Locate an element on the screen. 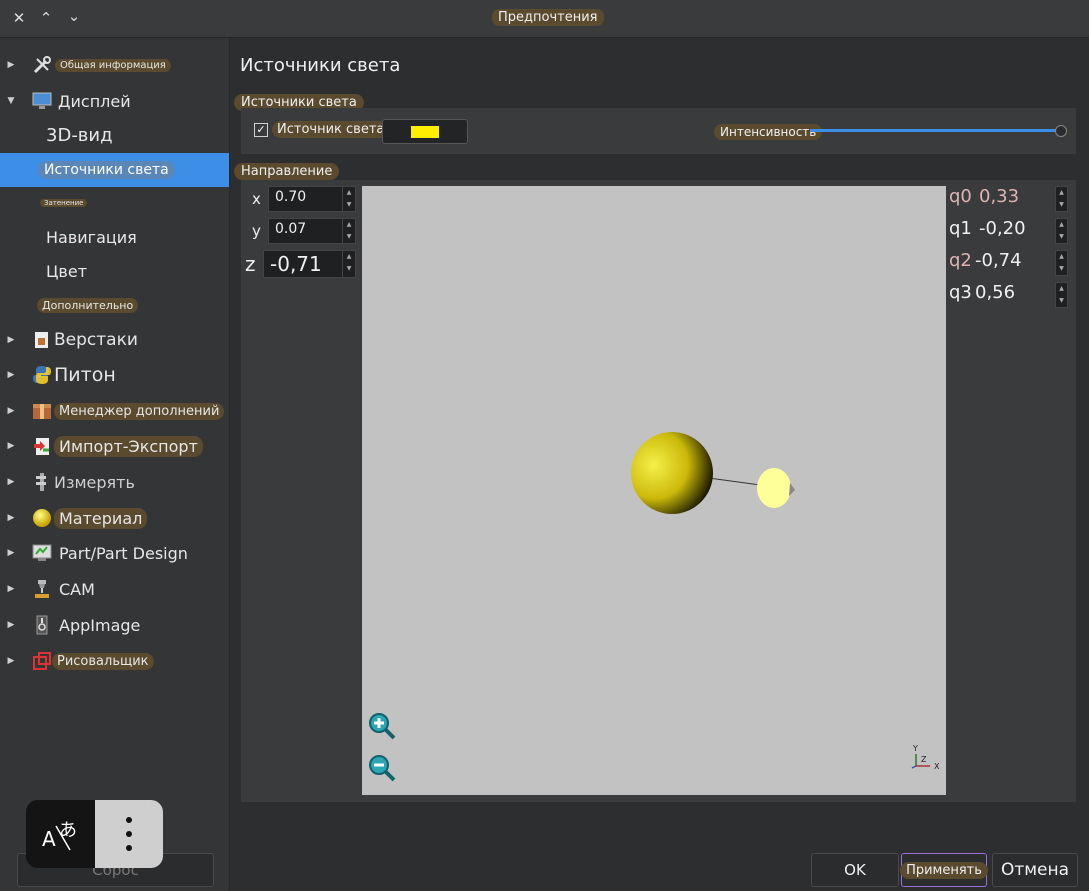 The height and width of the screenshot is (891, 1089). sidebar-item-appimage: ▶ AppImage is located at coordinates (114, 625).